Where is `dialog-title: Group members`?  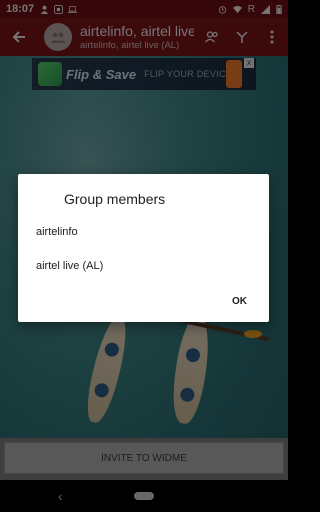
dialog-title: Group members is located at coordinates (115, 199).